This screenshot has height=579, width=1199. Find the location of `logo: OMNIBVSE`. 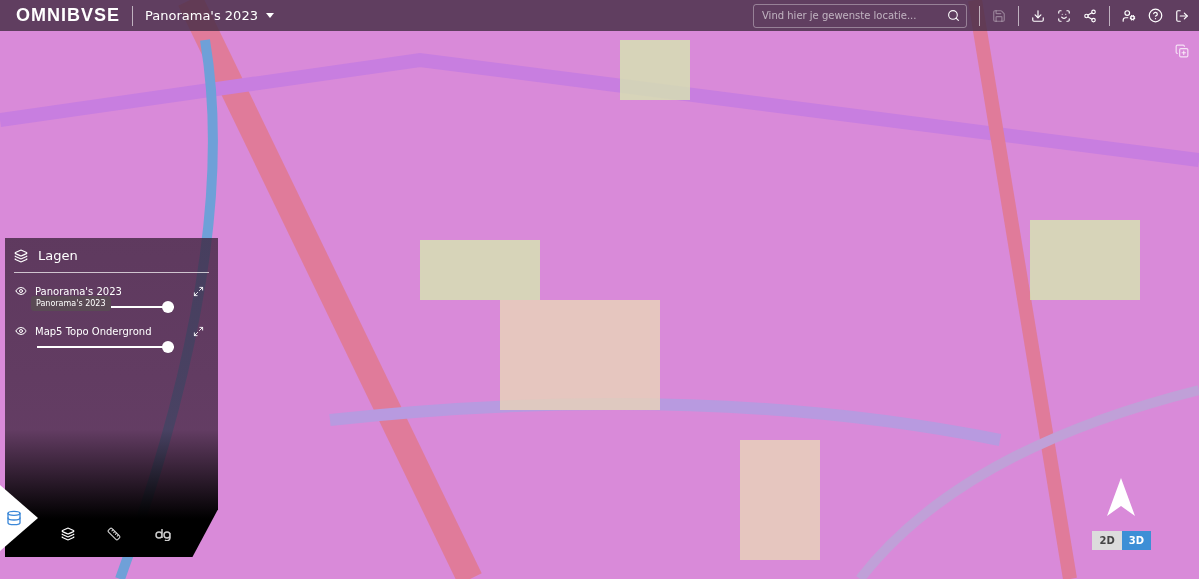

logo: OMNIBVSE is located at coordinates (68, 15).